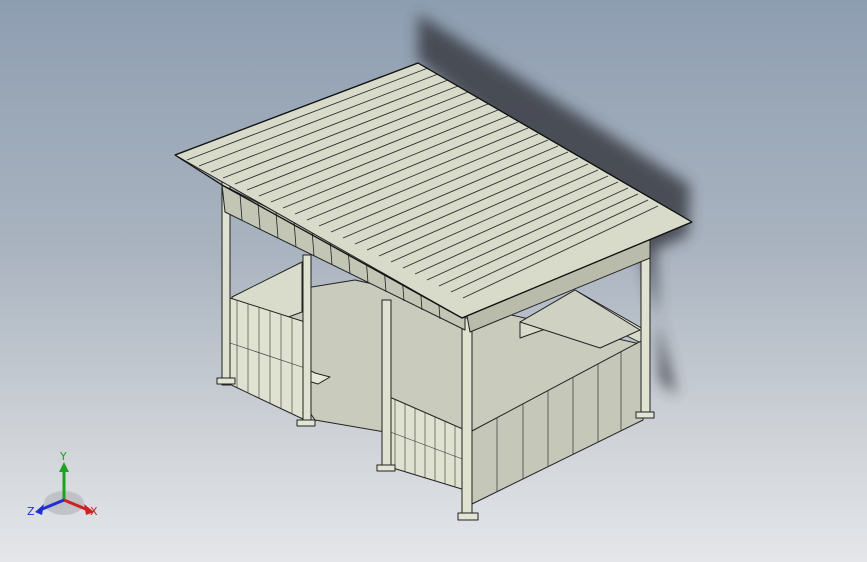  I want to click on post-right, so click(645, 329).